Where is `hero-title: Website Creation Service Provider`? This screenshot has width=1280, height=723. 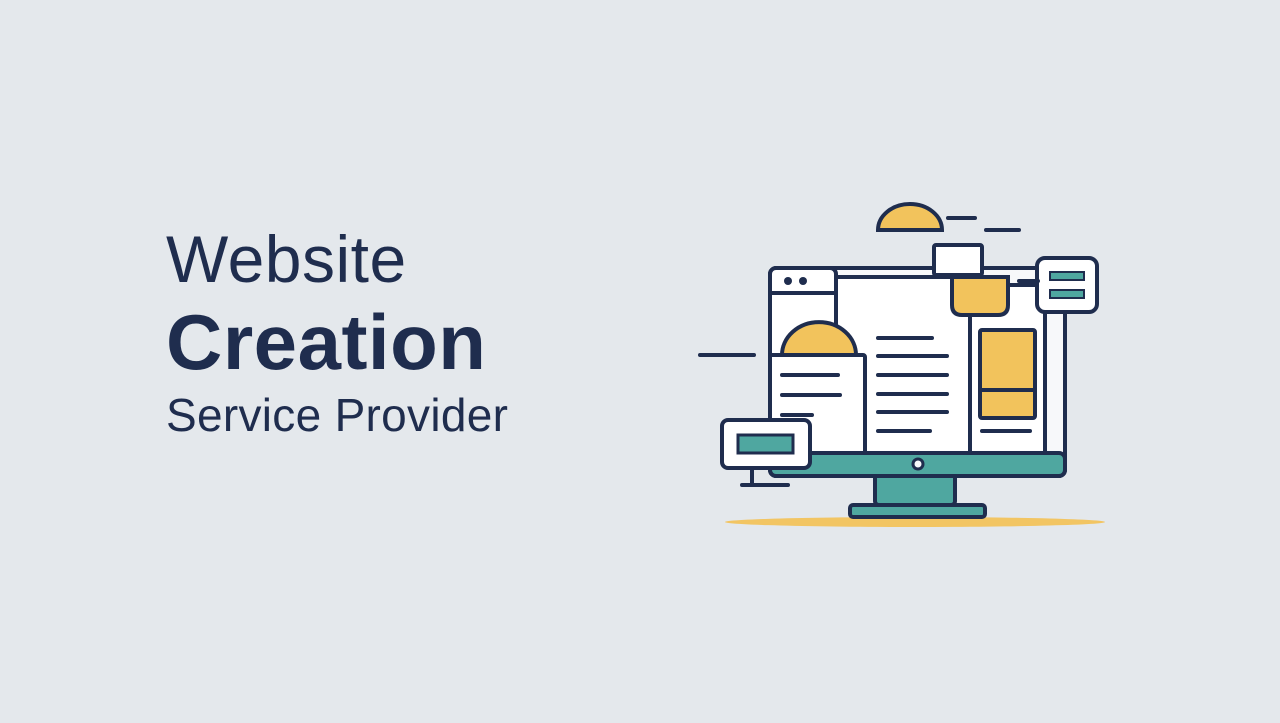
hero-title: Website Creation Service Provider is located at coordinates (337, 332).